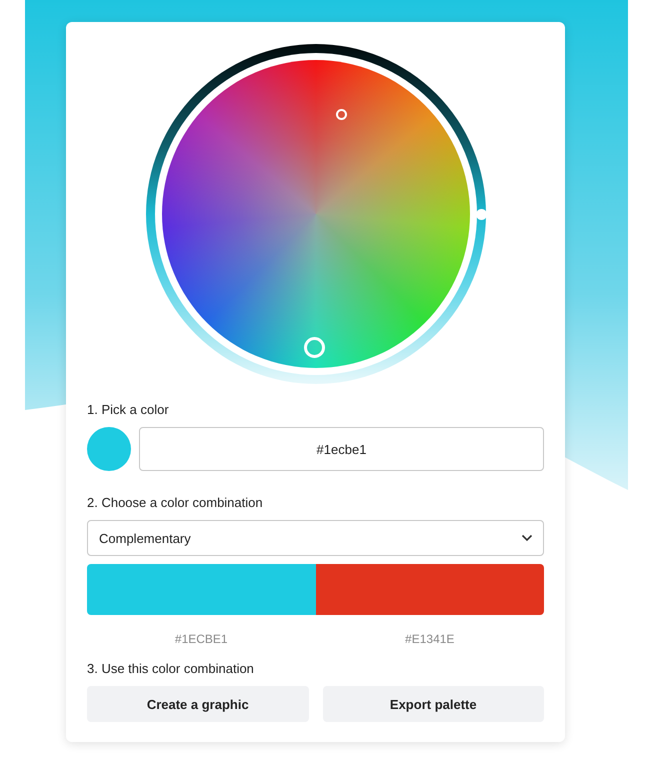  What do you see at coordinates (315, 538) in the screenshot?
I see `combination-dropdown: Complementary` at bounding box center [315, 538].